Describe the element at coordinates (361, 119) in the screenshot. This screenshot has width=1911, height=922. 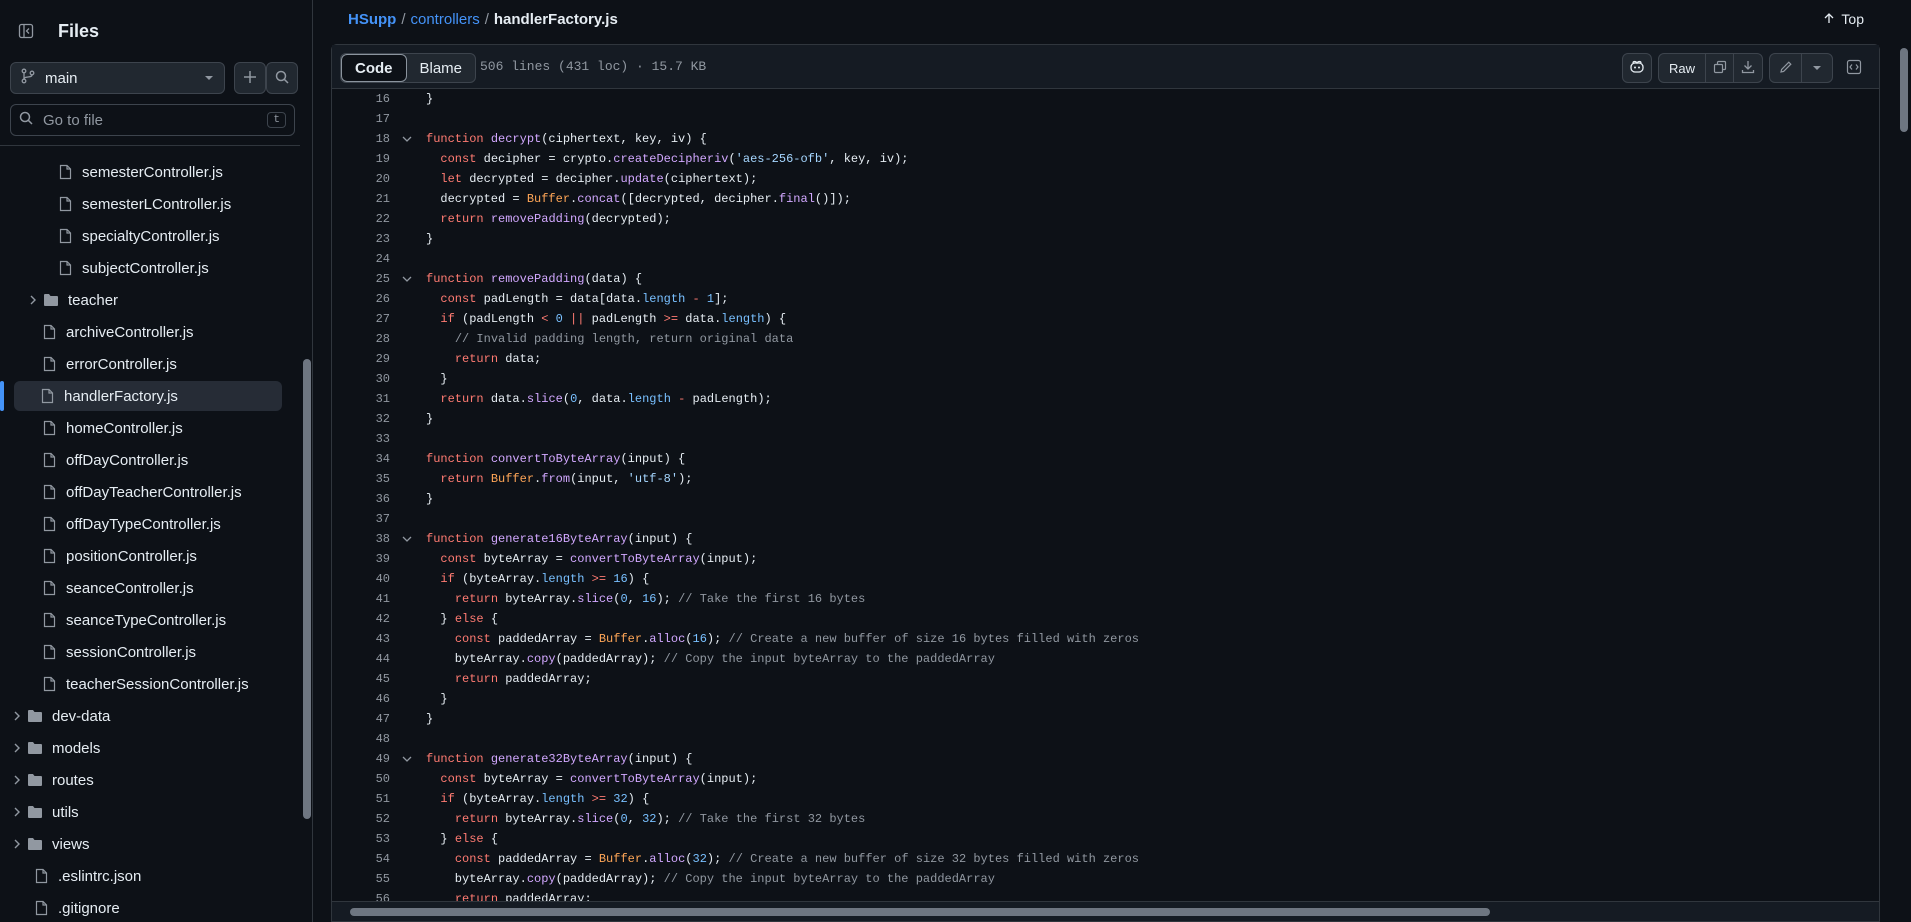
I see `line-number: 17` at that location.